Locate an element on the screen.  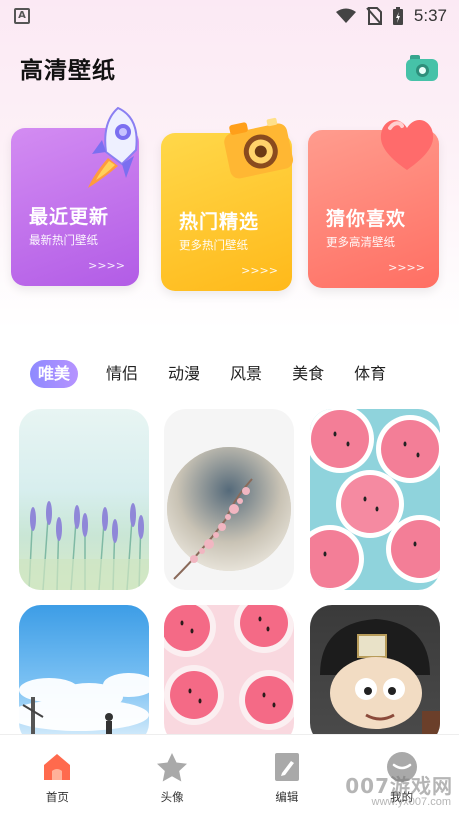
card-title: 最近更新 is located at coordinates (69, 217).